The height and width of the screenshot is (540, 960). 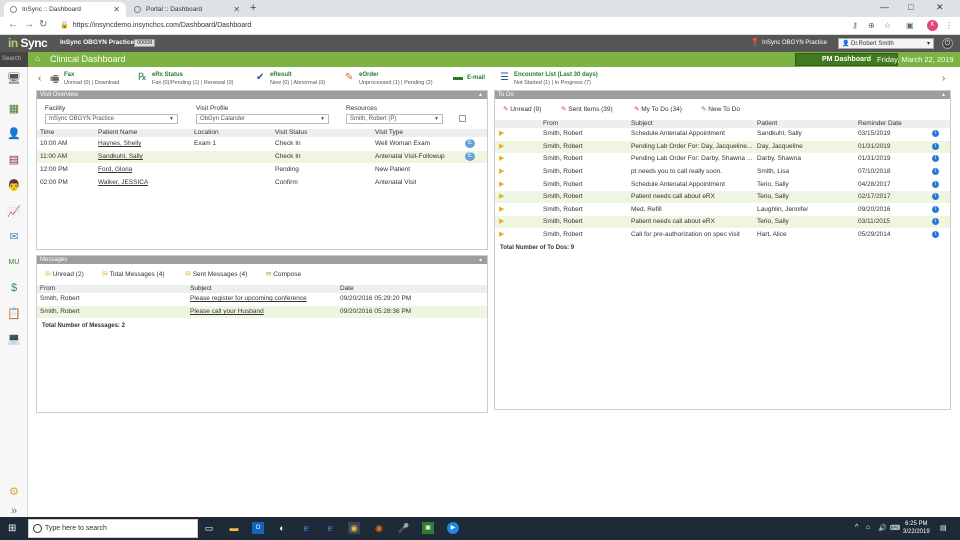 I want to click on browser-tab-dashboard: InSync :: Dashboard ✕, so click(x=65, y=9).